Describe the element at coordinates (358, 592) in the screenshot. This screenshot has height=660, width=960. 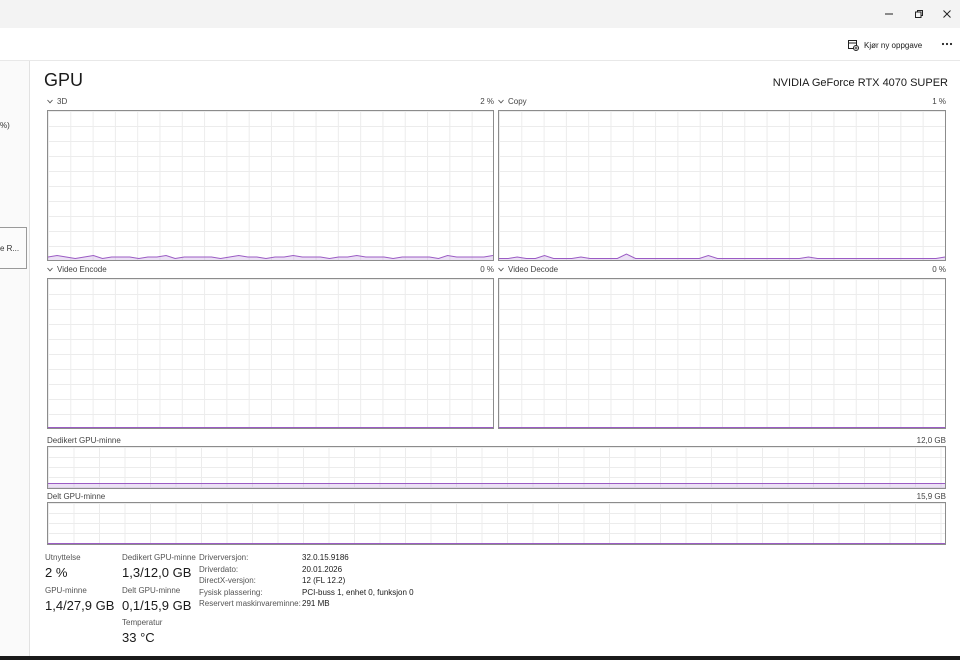
I see `info-value-physical-location: PCI-buss 1, enhet 0, funksjon 0` at that location.